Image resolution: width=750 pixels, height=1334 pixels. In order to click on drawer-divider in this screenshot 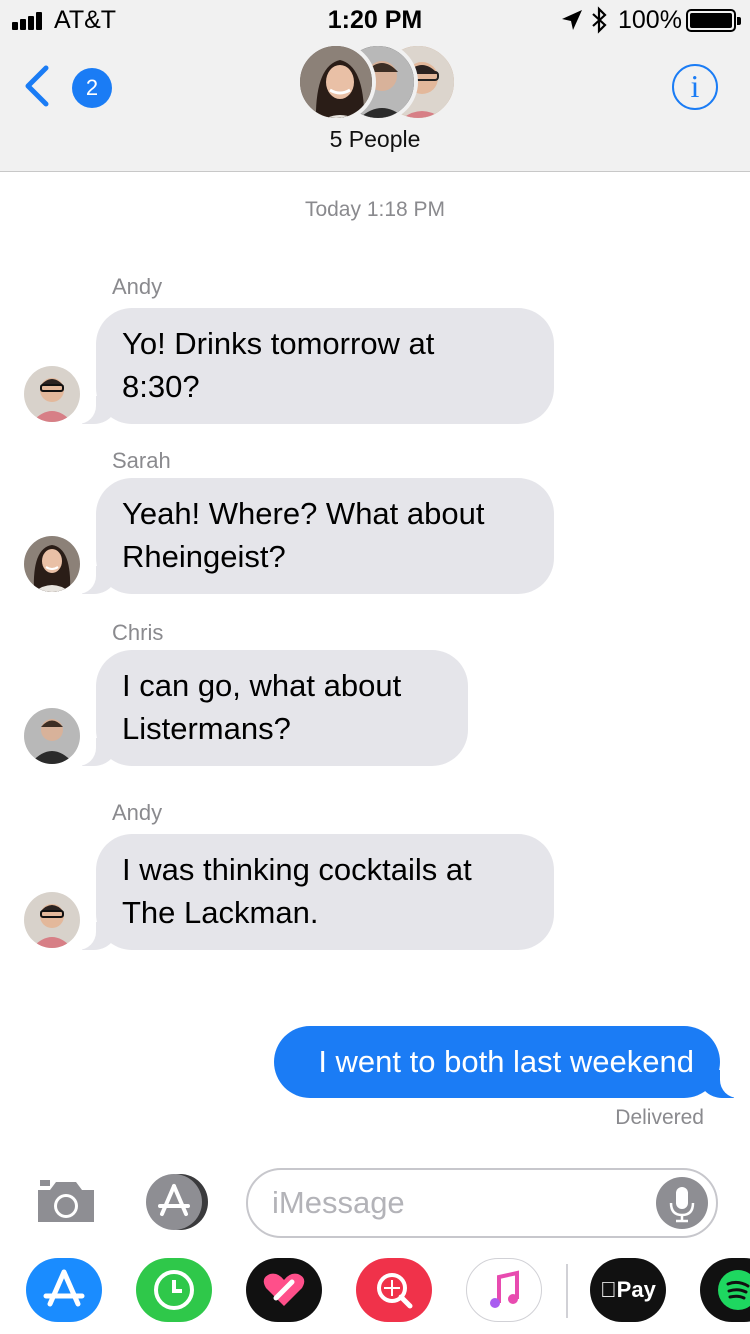, I will do `click(567, 1291)`.